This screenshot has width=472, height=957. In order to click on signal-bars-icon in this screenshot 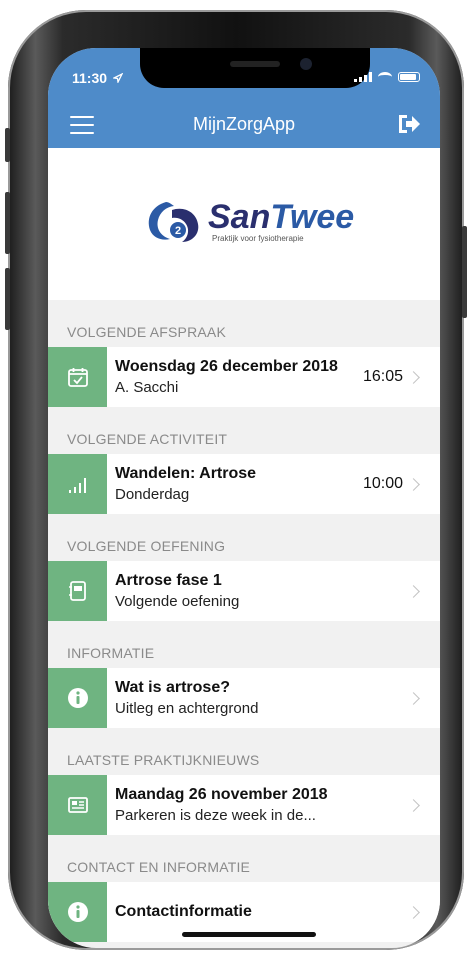, I will do `click(77, 485)`.